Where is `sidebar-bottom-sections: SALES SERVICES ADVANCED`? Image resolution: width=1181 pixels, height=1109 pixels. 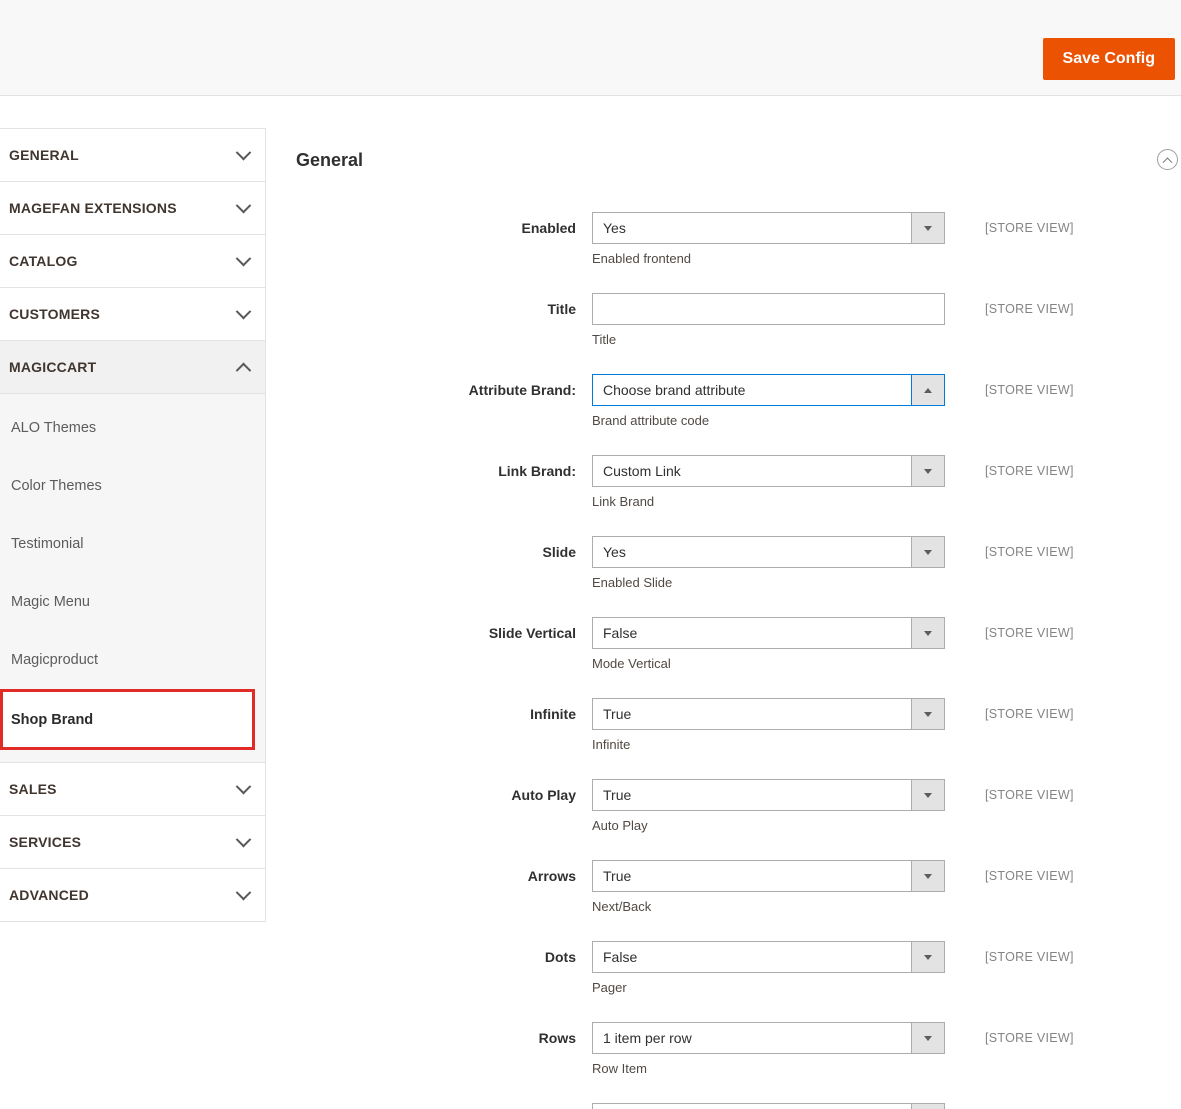
sidebar-bottom-sections: SALES SERVICES ADVANCED is located at coordinates (132, 842).